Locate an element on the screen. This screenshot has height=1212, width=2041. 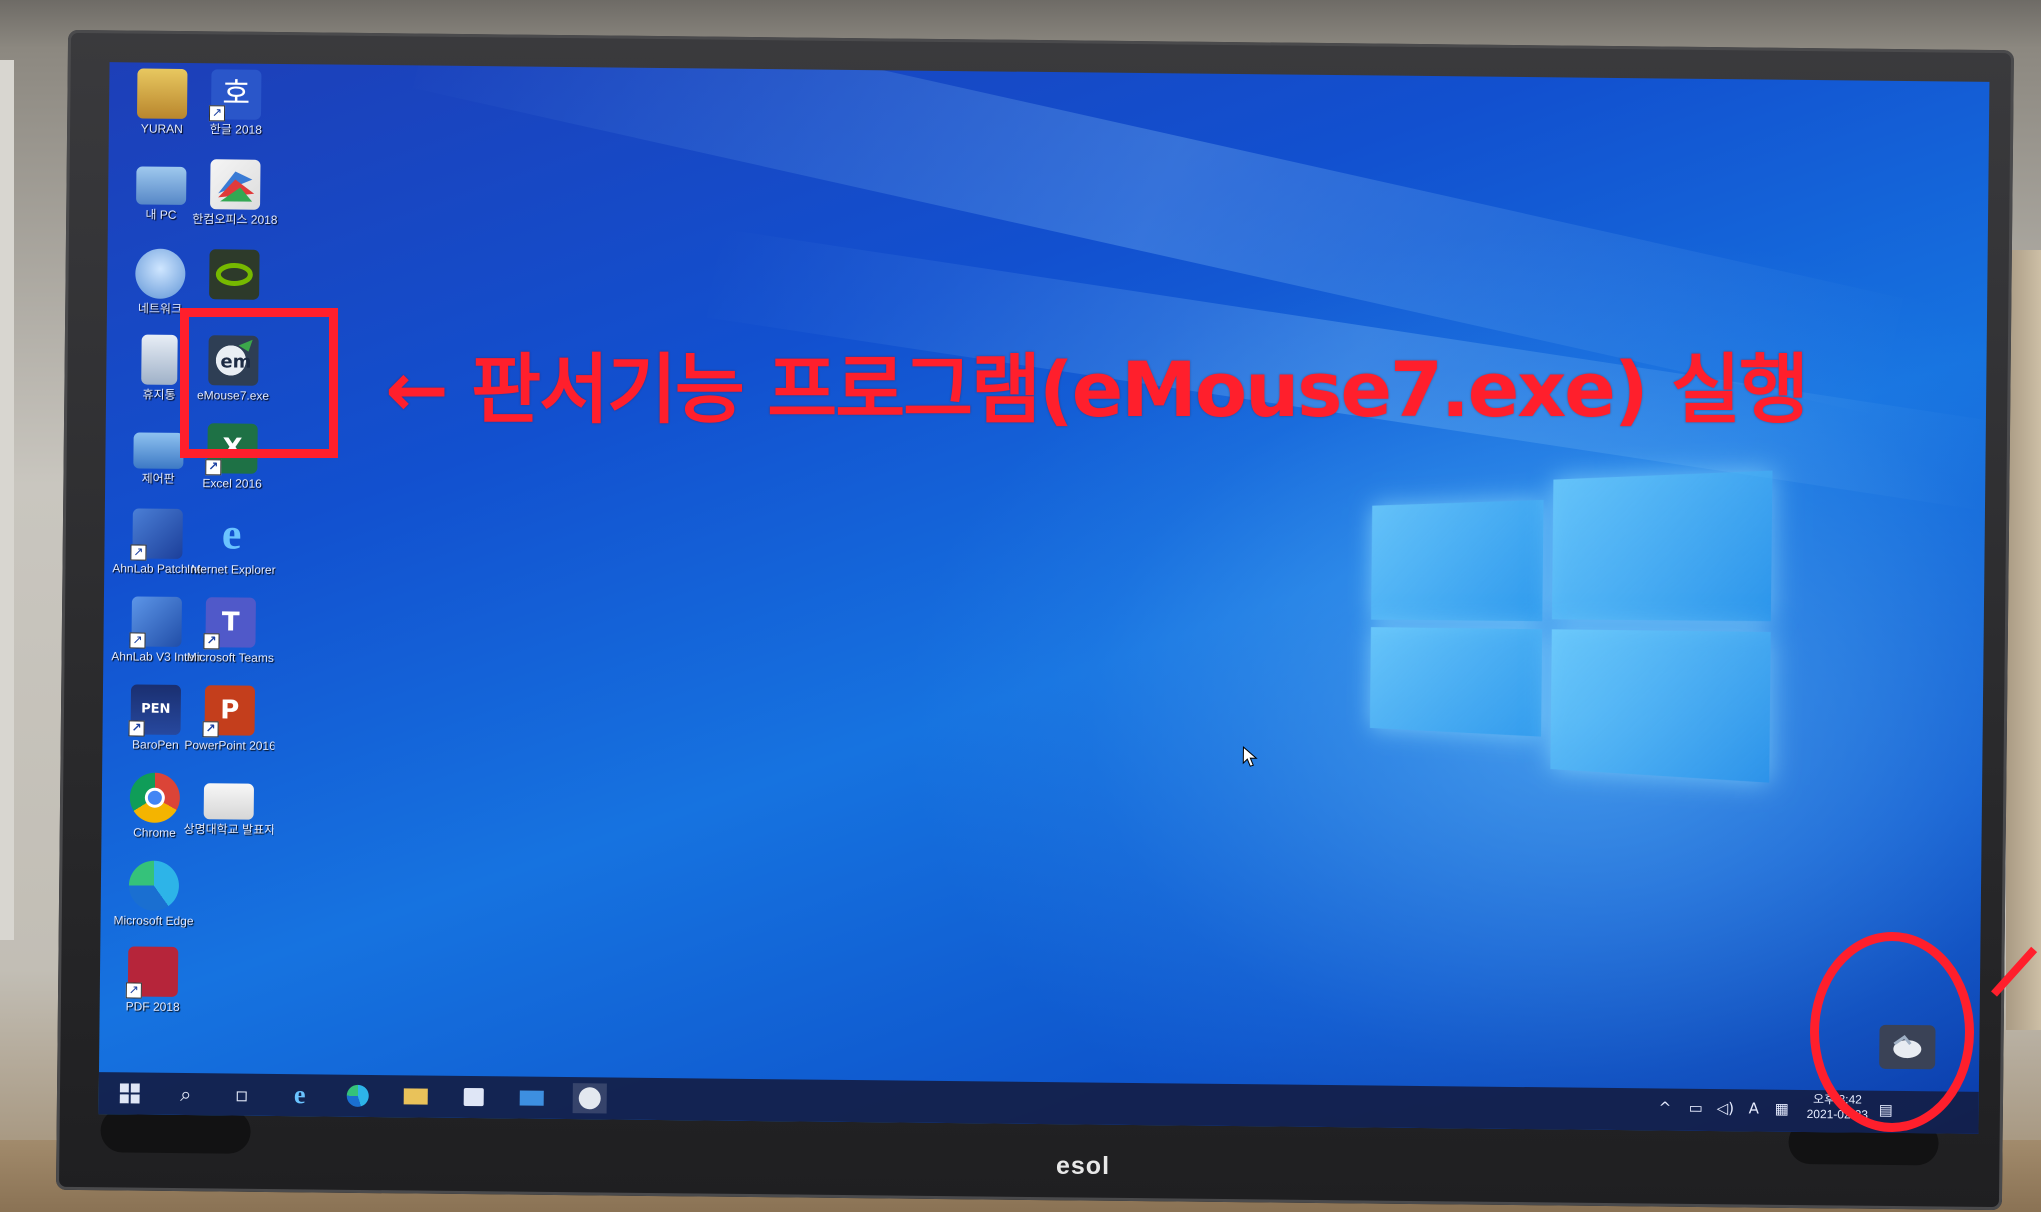
volume-icon: ◁) is located at coordinates (1726, 1108).